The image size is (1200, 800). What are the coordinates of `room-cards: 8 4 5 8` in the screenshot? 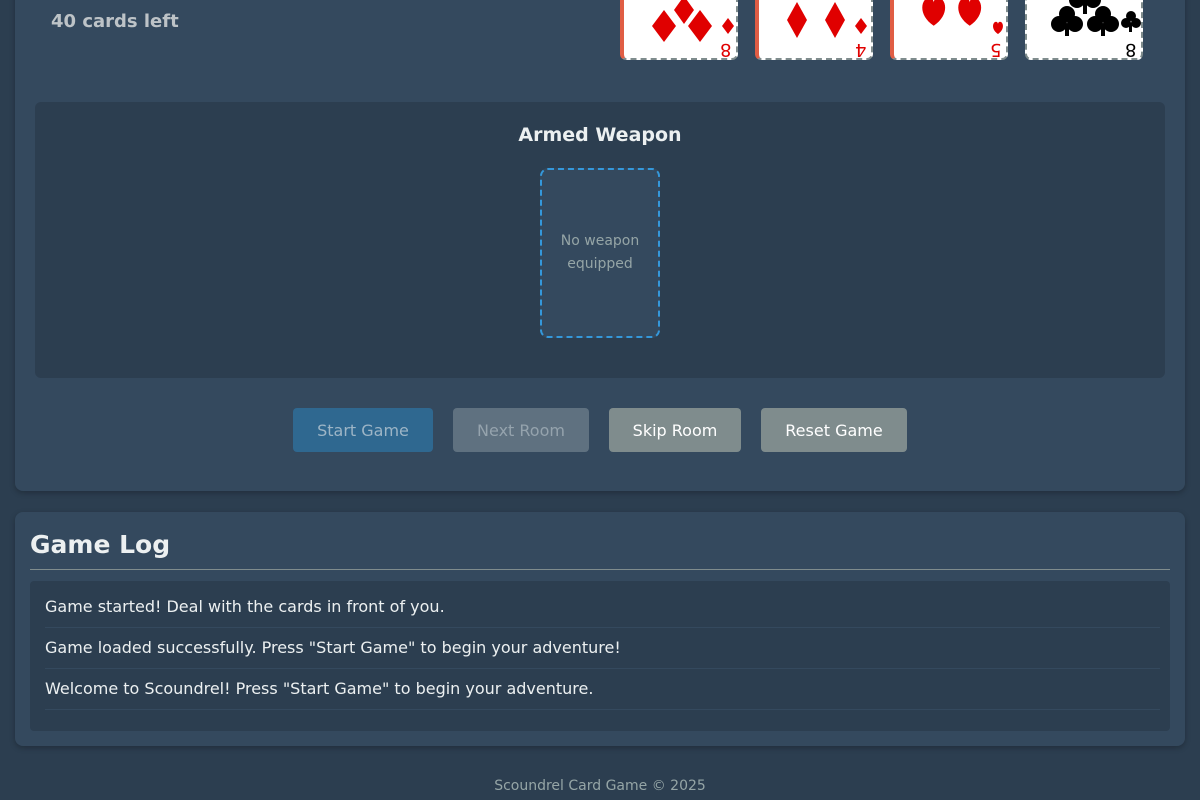 It's located at (873, 31).